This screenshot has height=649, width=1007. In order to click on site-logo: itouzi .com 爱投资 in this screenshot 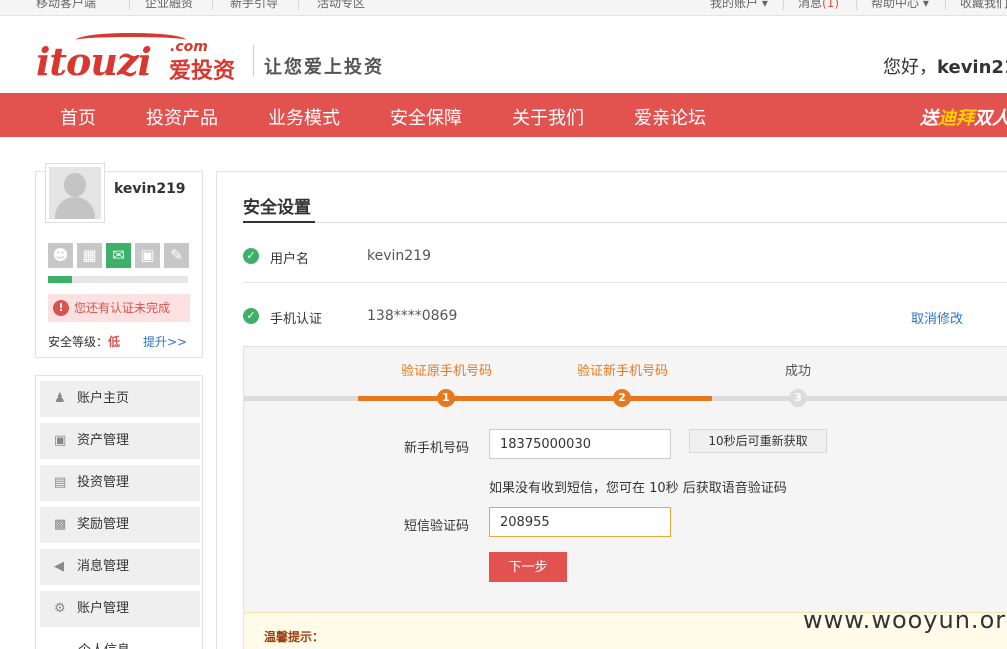, I will do `click(141, 58)`.